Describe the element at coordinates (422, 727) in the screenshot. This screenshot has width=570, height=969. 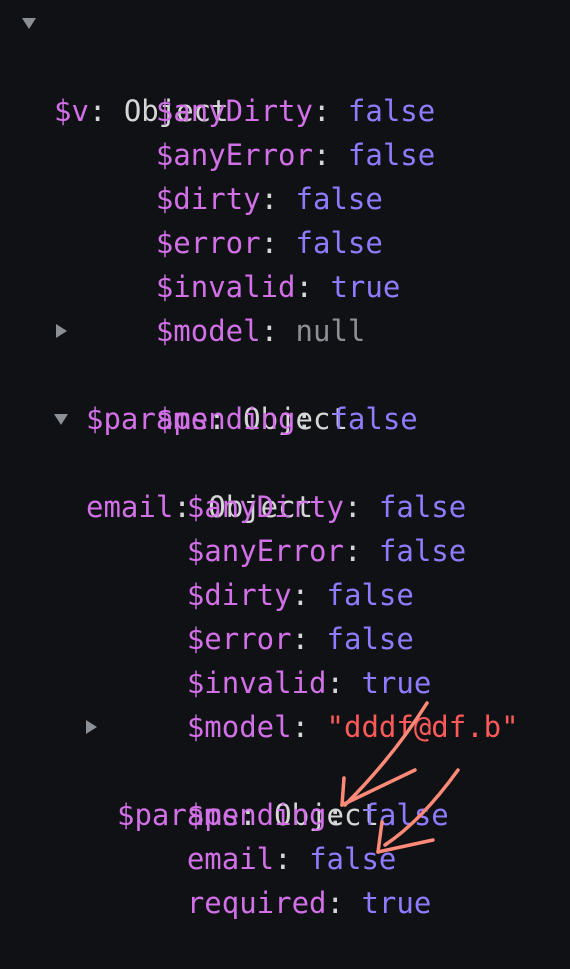
I see `property-value: "dddf@df.b"` at that location.